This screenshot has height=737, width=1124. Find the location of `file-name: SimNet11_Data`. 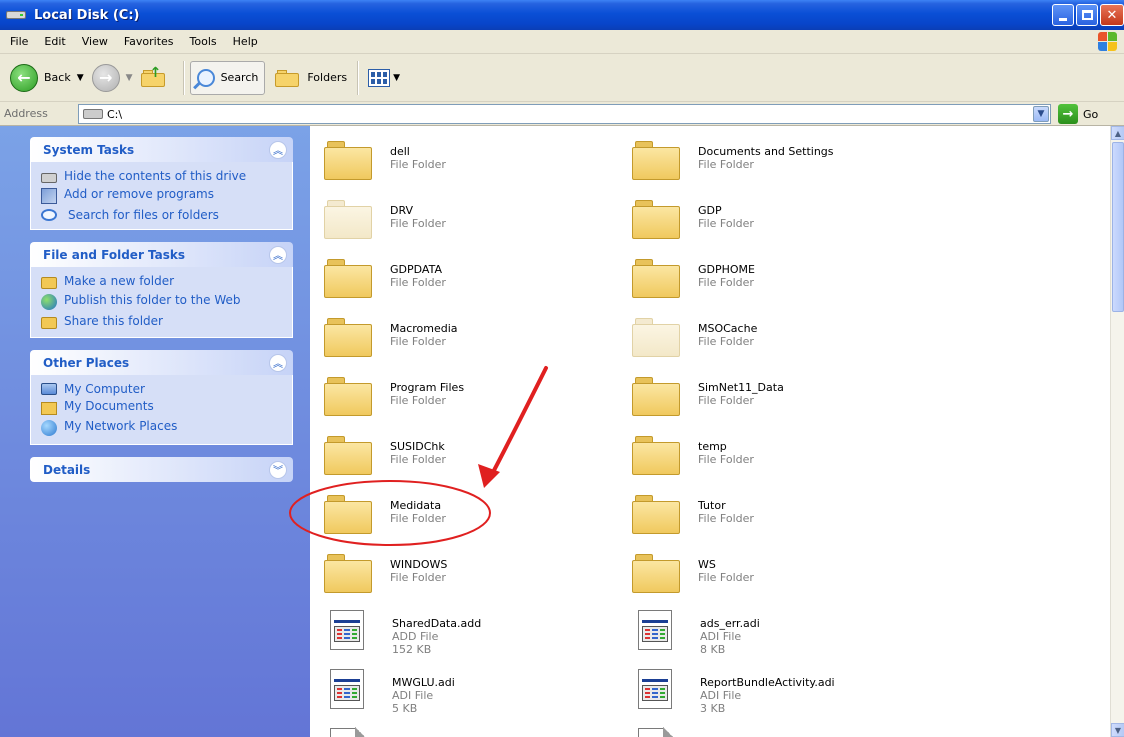

file-name: SimNet11_Data is located at coordinates (741, 387).